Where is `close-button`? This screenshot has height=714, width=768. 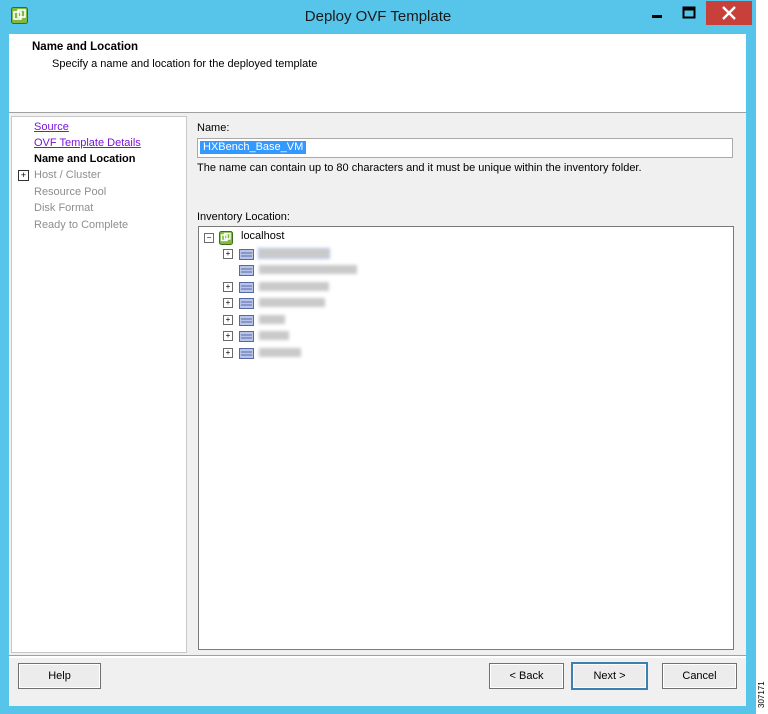 close-button is located at coordinates (729, 13).